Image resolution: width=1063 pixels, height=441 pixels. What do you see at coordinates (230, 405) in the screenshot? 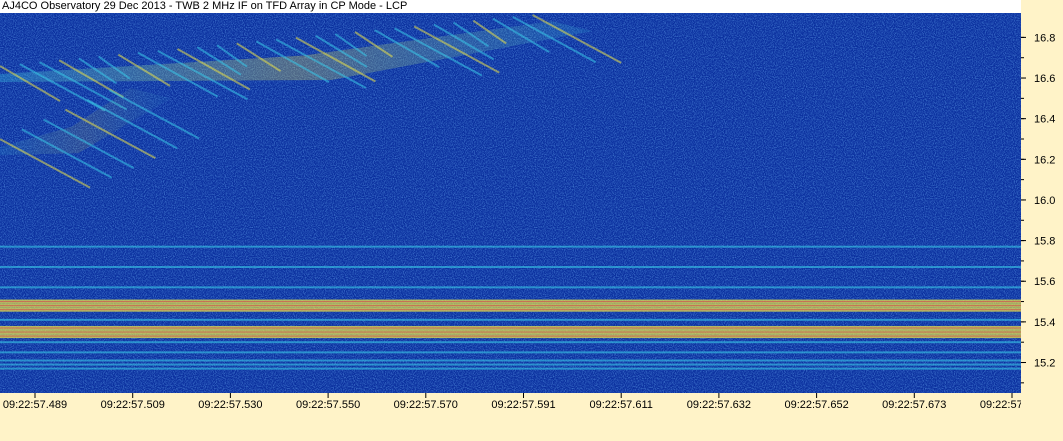
I see `x-tick-label: 09:22:57.530` at bounding box center [230, 405].